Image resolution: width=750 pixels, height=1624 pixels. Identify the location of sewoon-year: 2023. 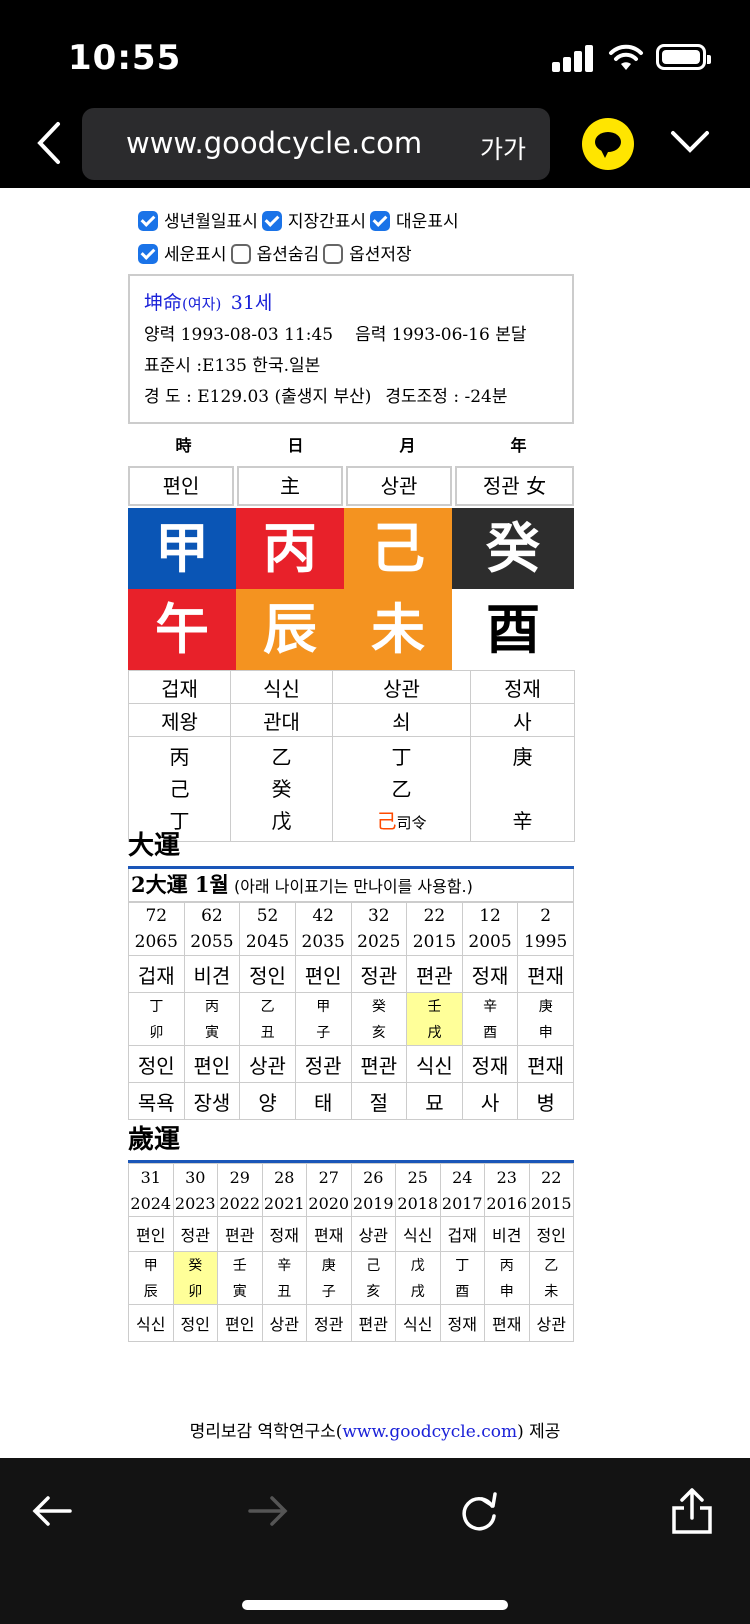
(195, 1203).